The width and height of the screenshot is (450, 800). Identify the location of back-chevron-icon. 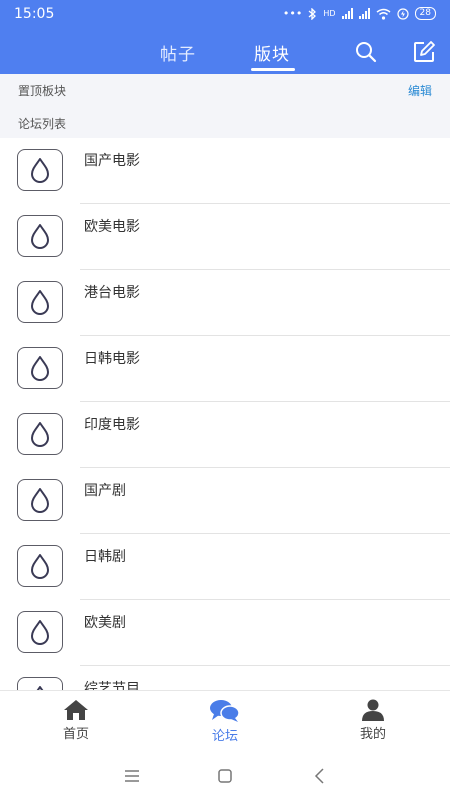
(320, 776).